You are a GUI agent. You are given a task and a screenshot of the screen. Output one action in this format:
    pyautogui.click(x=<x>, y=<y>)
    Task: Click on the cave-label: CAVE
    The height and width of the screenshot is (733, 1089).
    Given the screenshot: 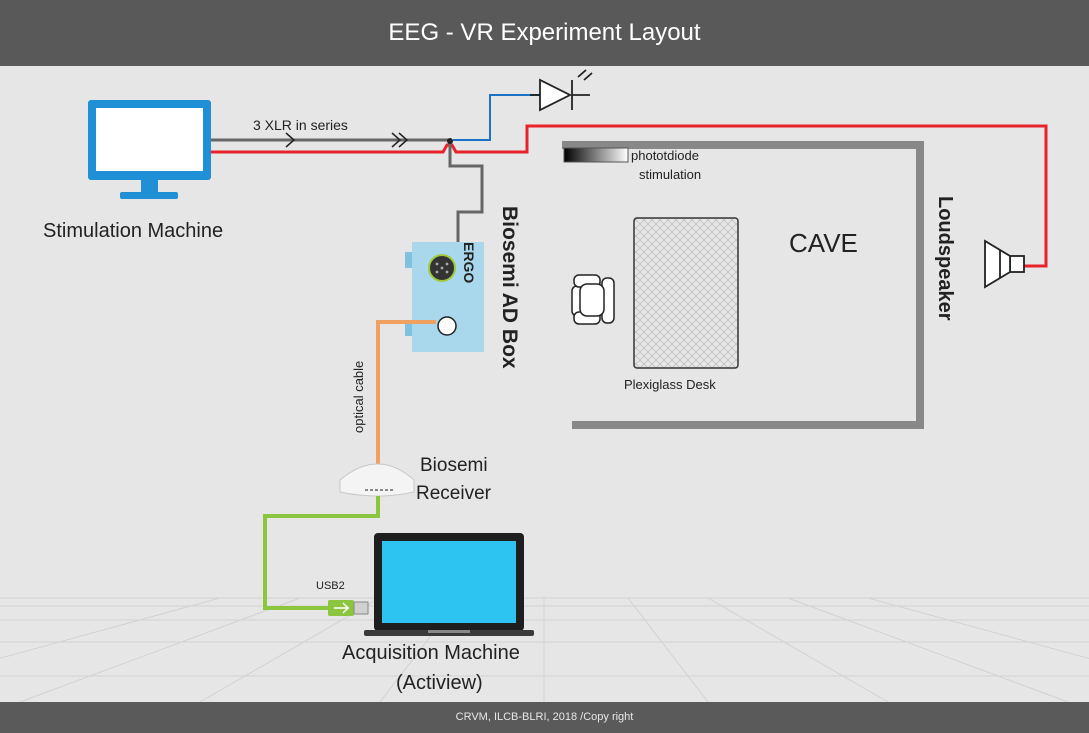 What is the action you would take?
    pyautogui.click(x=823, y=243)
    